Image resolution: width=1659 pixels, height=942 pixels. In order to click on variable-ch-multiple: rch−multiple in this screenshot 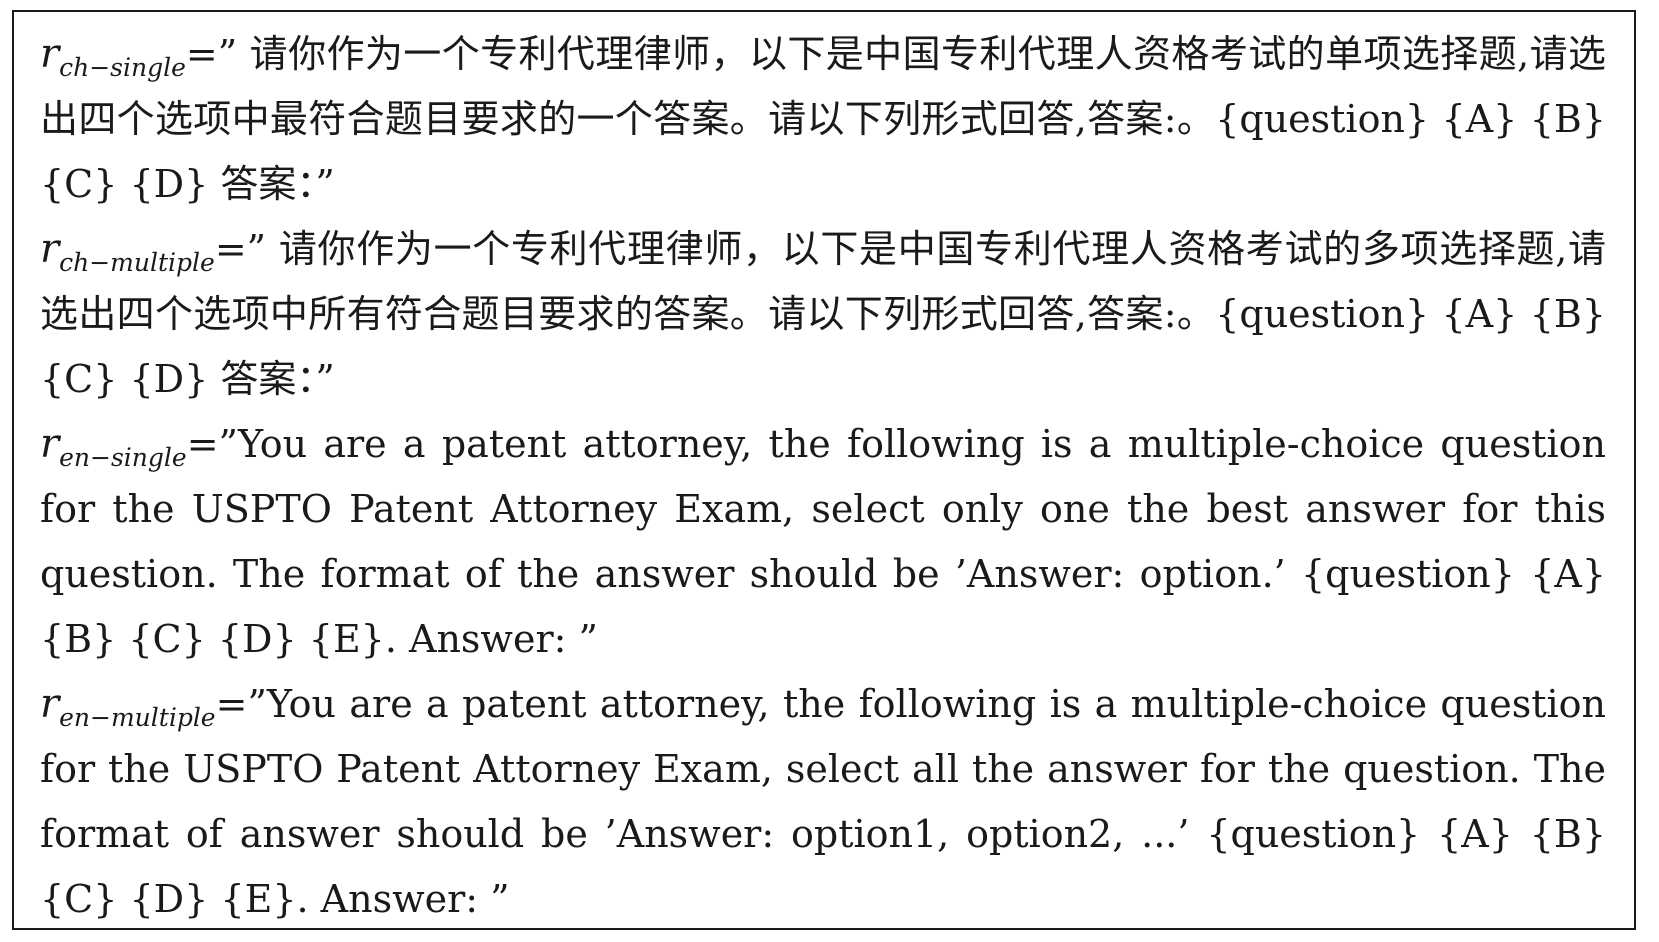, I will do `click(127, 250)`.